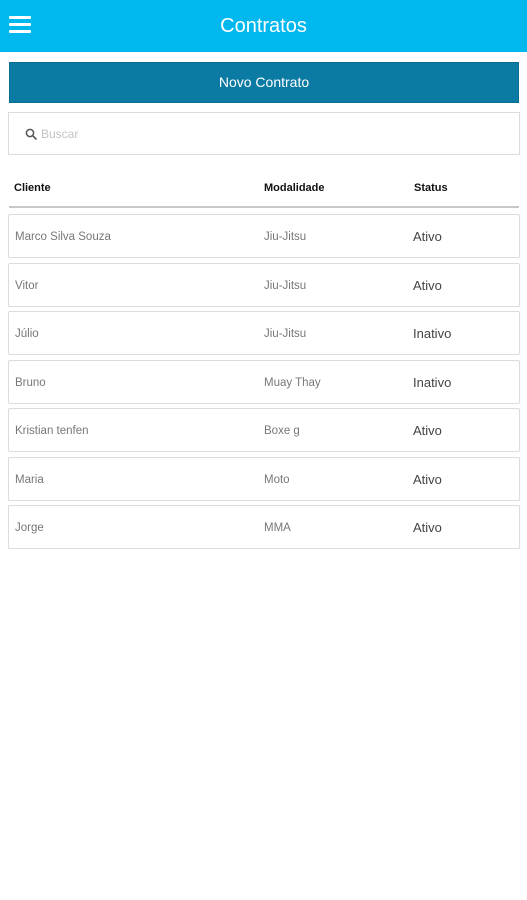 This screenshot has height=900, width=527. What do you see at coordinates (27, 334) in the screenshot?
I see `cell-cliente: Júlio` at bounding box center [27, 334].